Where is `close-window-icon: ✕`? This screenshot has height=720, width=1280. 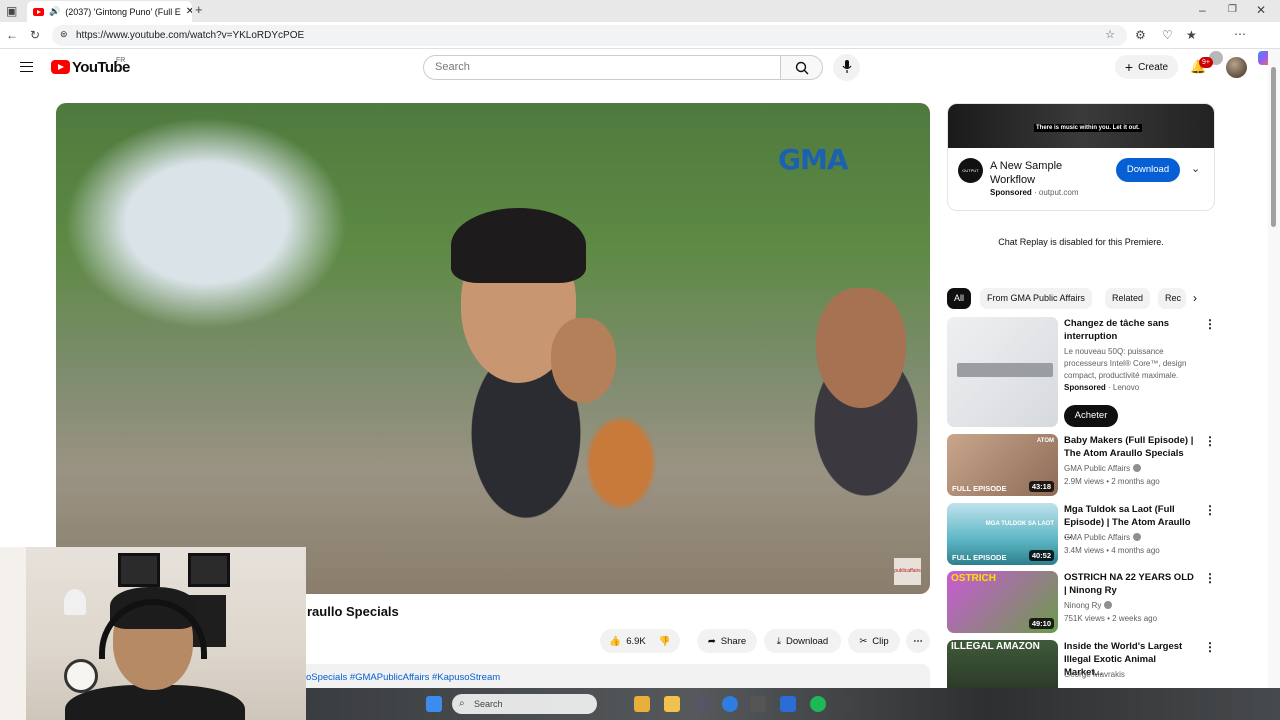
close-window-icon: ✕ is located at coordinates (1261, 10).